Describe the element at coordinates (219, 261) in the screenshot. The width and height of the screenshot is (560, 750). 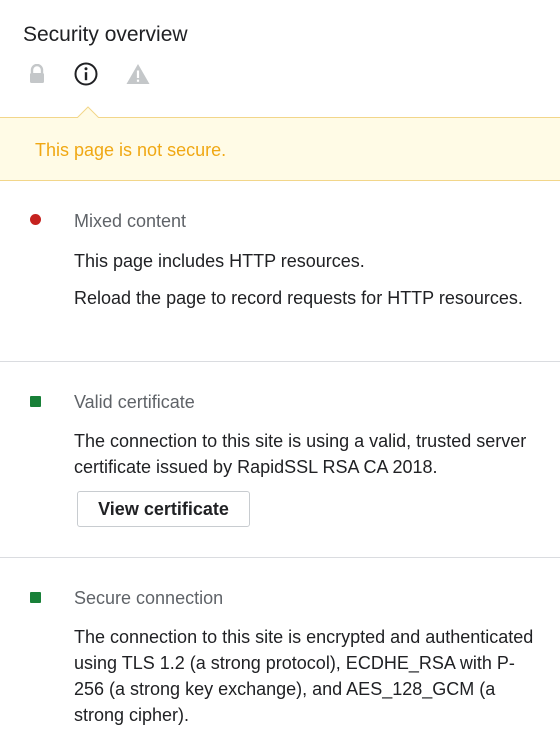
I see `section-description: This page includes HTTP resources.` at that location.